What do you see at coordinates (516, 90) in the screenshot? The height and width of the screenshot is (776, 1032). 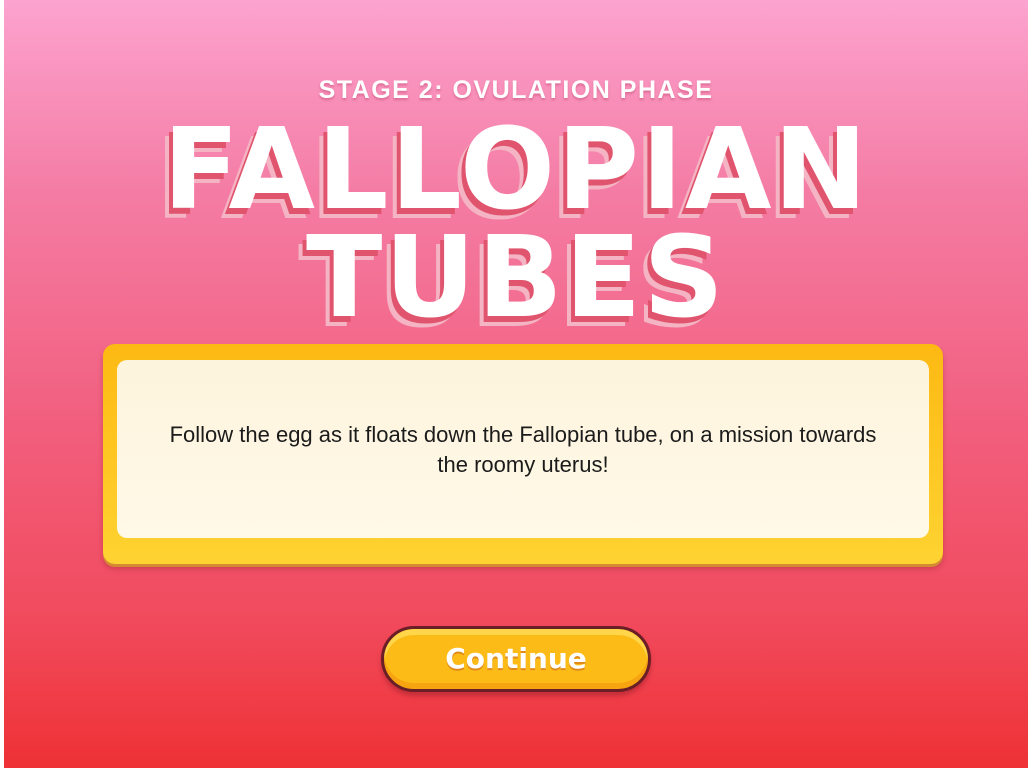 I see `stage-subtitle: STAGE 2: OVULATION PHASE` at bounding box center [516, 90].